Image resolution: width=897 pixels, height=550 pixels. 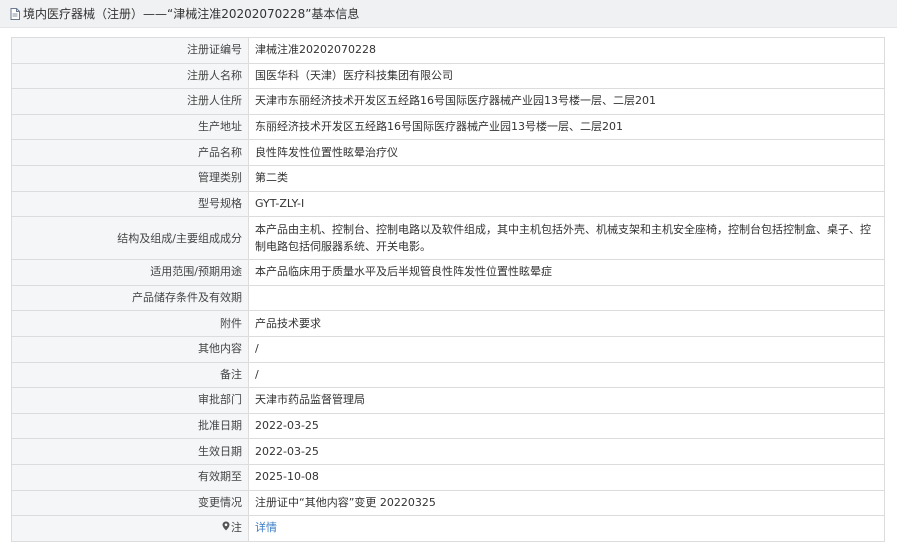 I want to click on row-label: 型号规格, so click(x=130, y=204).